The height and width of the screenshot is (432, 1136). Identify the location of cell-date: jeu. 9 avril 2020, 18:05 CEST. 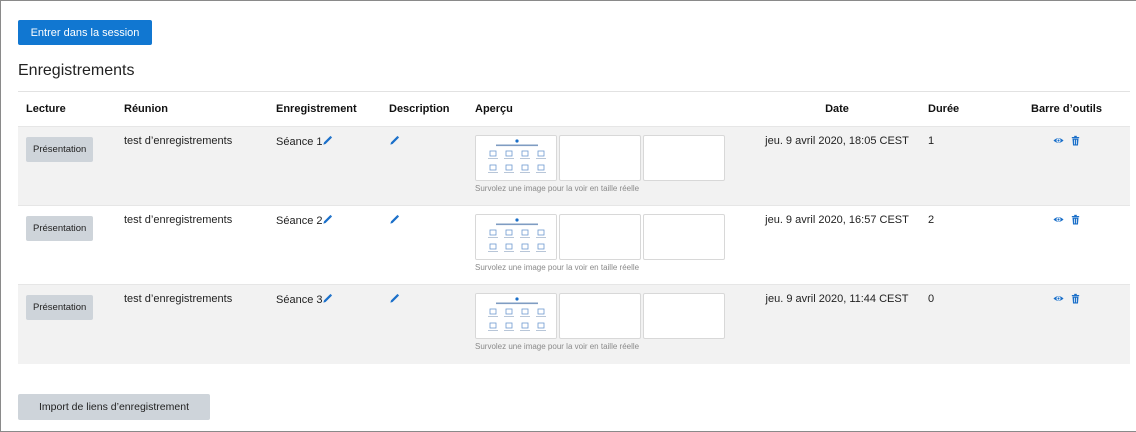
(837, 166).